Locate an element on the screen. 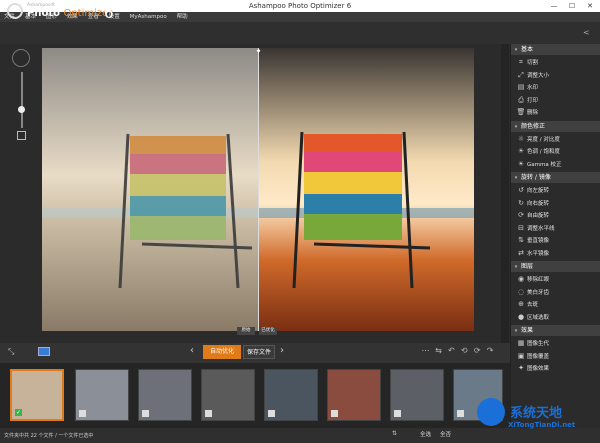 The image size is (600, 443). section-header: ▾ 颜色修正 is located at coordinates (555, 126).